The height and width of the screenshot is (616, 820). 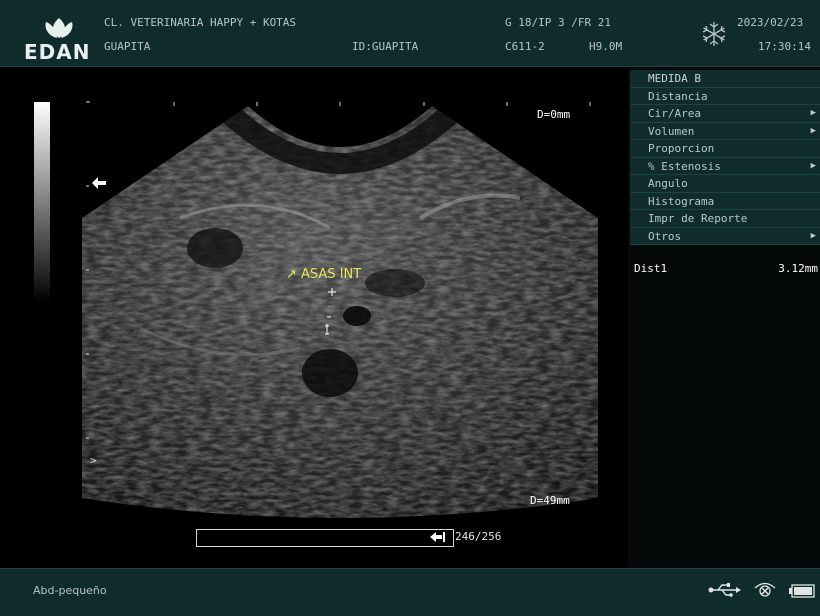 What do you see at coordinates (438, 537) in the screenshot?
I see `cine-handle-icon` at bounding box center [438, 537].